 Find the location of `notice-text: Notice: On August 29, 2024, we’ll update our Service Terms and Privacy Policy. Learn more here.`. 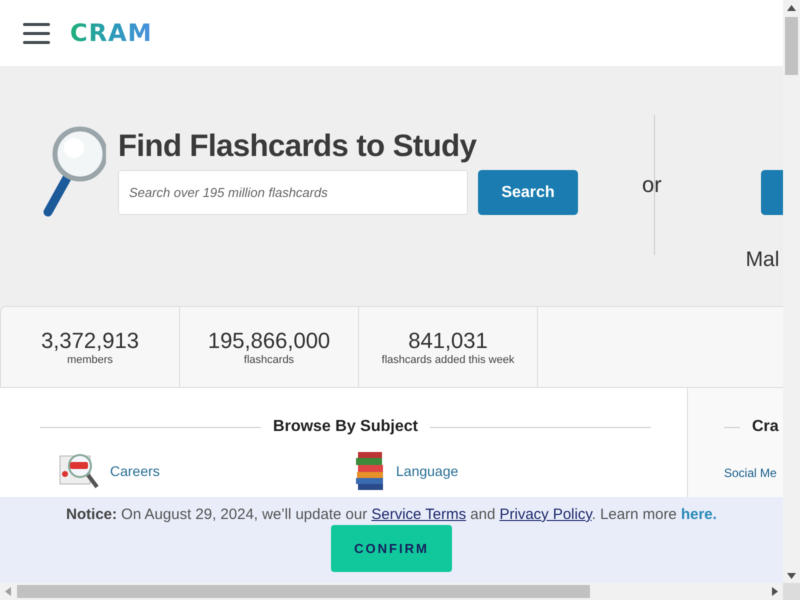

notice-text: Notice: On August 29, 2024, we’ll update our Service Terms and Privacy Policy. Learn more here. is located at coordinates (391, 514).